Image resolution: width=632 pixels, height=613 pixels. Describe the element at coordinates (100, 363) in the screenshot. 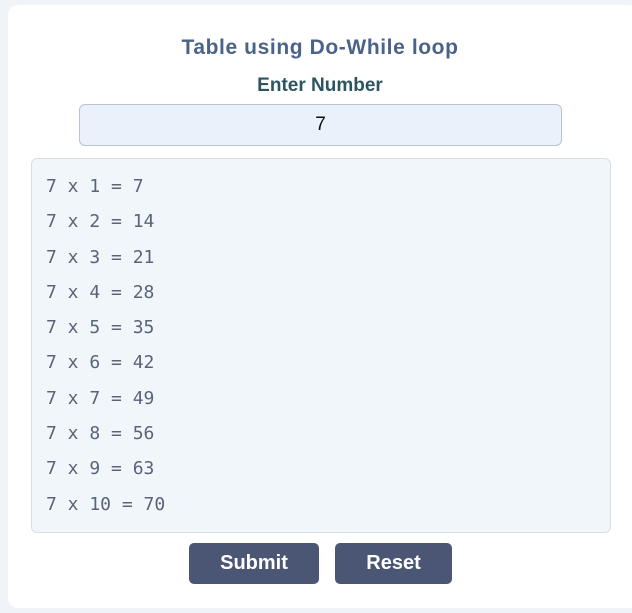

I see `table-line: 7 x 6 = 42` at that location.